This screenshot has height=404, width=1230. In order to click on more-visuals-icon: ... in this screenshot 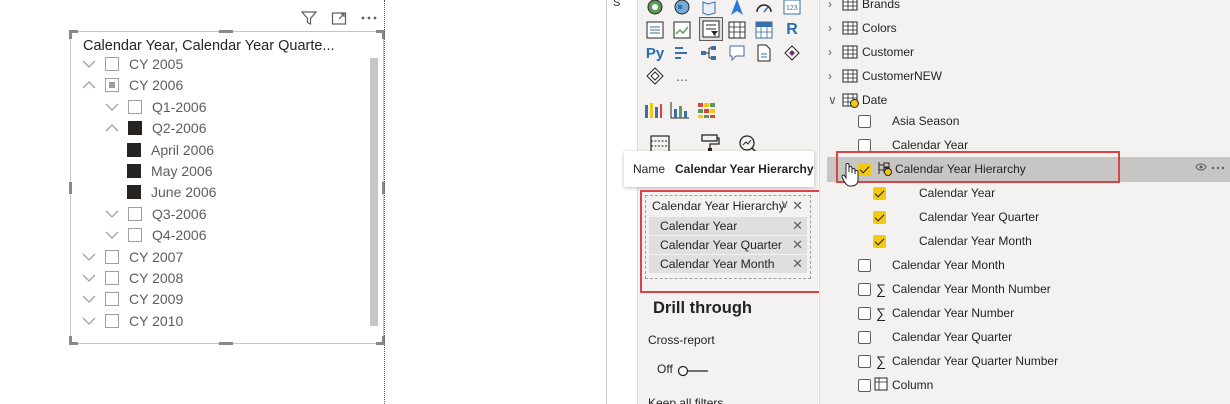, I will do `click(682, 76)`.